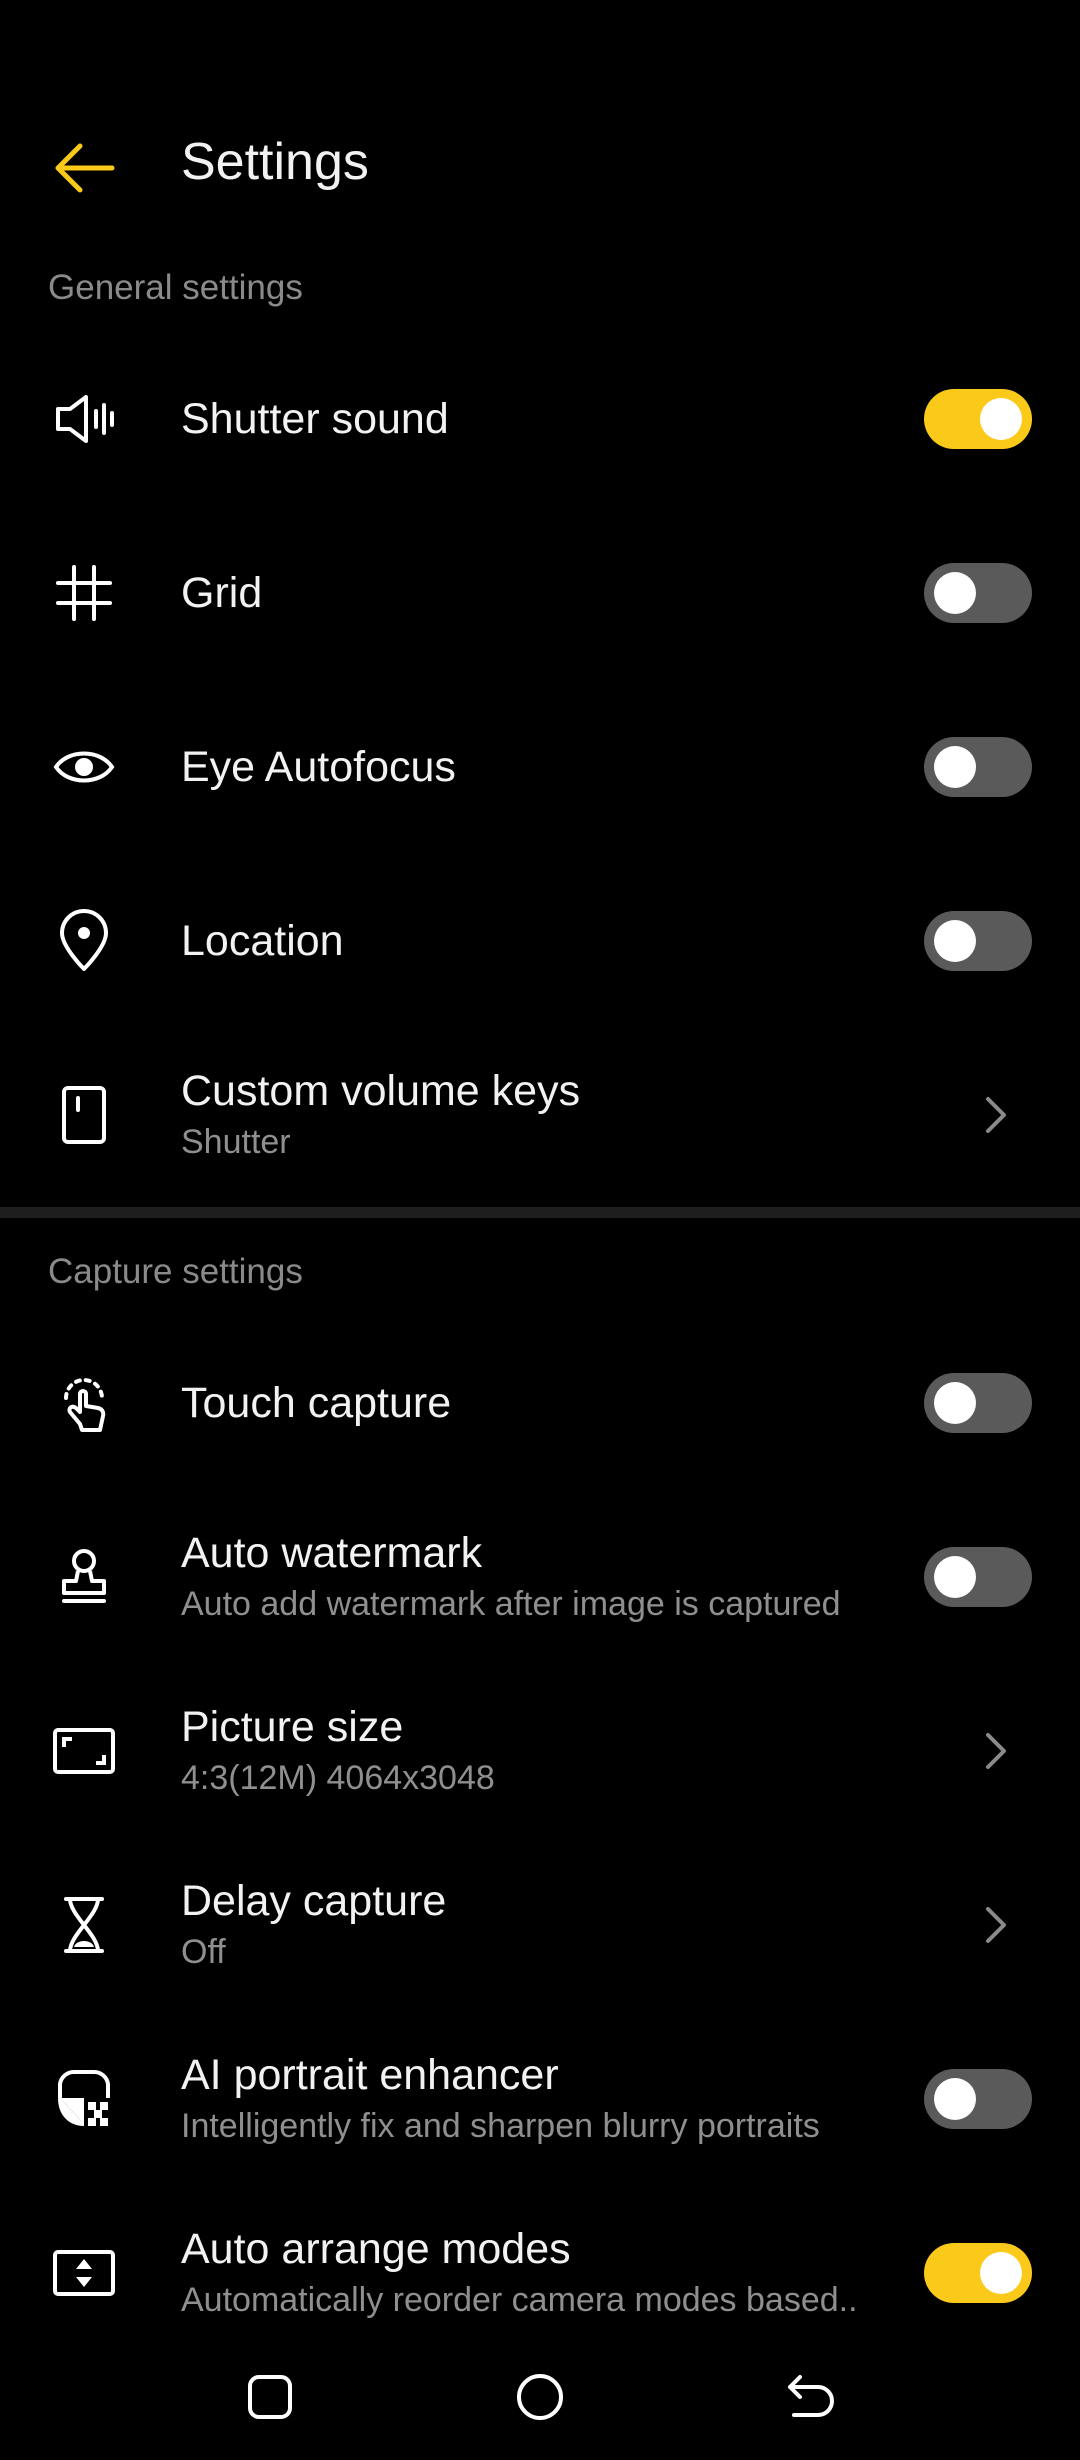 This screenshot has height=2460, width=1080. Describe the element at coordinates (203, 1952) in the screenshot. I see `setting-value: Off` at that location.